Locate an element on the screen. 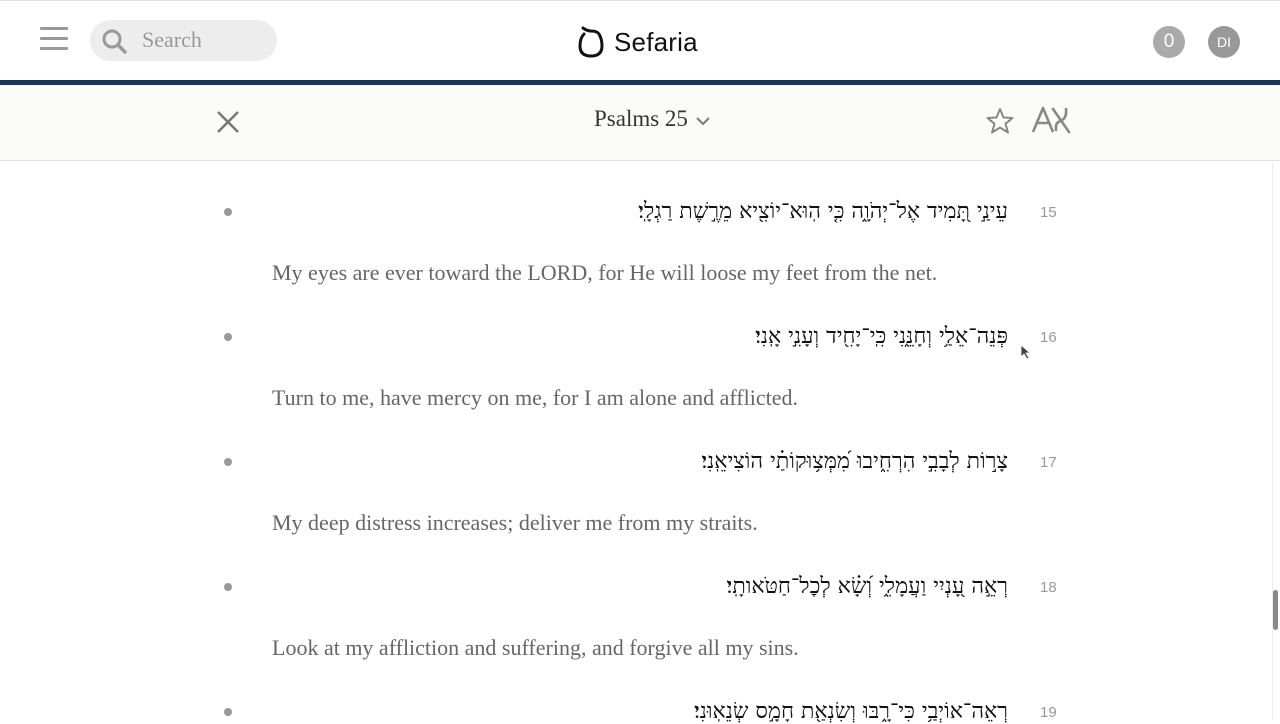 Image resolution: width=1280 pixels, height=724 pixels. verse-number: 18 is located at coordinates (1048, 587).